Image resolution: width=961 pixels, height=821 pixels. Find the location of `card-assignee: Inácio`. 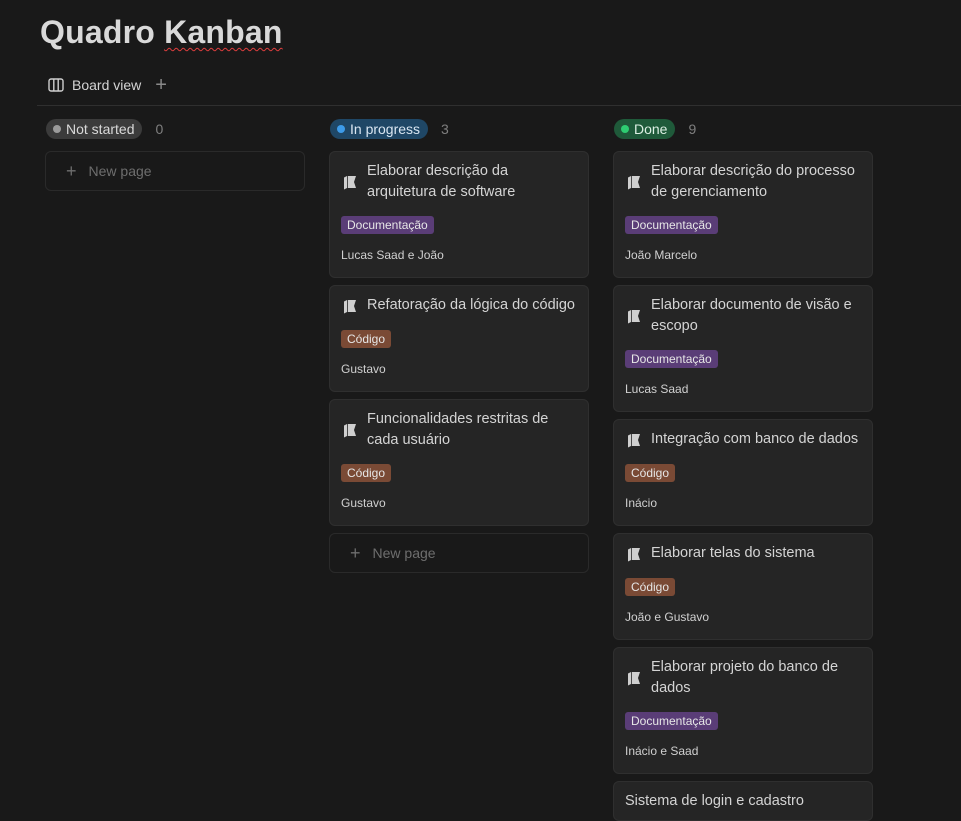

card-assignee: Inácio is located at coordinates (641, 503).